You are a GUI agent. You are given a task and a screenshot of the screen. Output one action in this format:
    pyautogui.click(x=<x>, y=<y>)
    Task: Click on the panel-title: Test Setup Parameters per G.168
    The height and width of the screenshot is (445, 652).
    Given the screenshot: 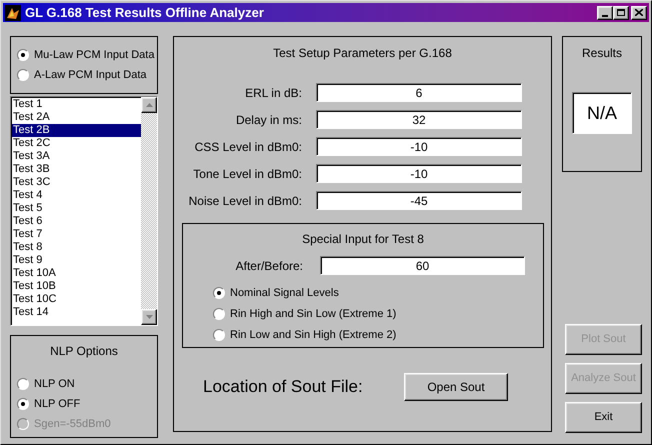 What is the action you would take?
    pyautogui.click(x=362, y=53)
    